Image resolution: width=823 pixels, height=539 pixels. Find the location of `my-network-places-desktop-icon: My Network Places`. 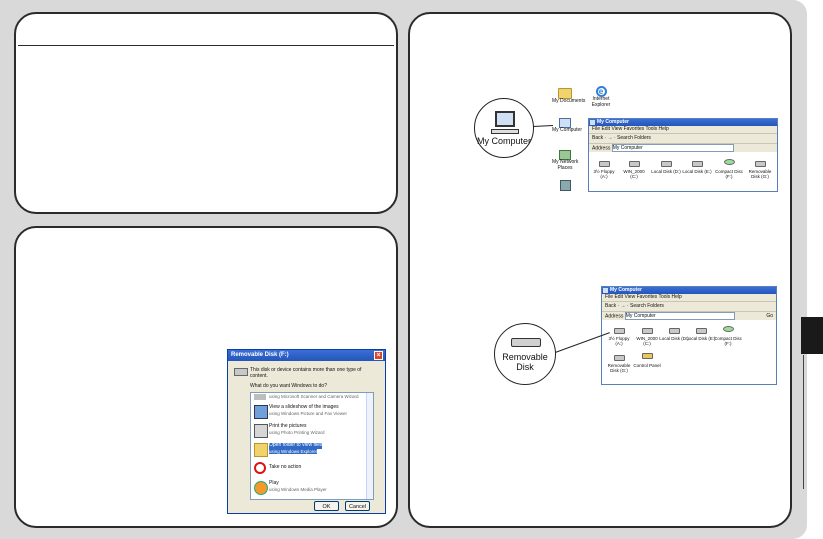

my-network-places-desktop-icon: My Network Places is located at coordinates (565, 160).